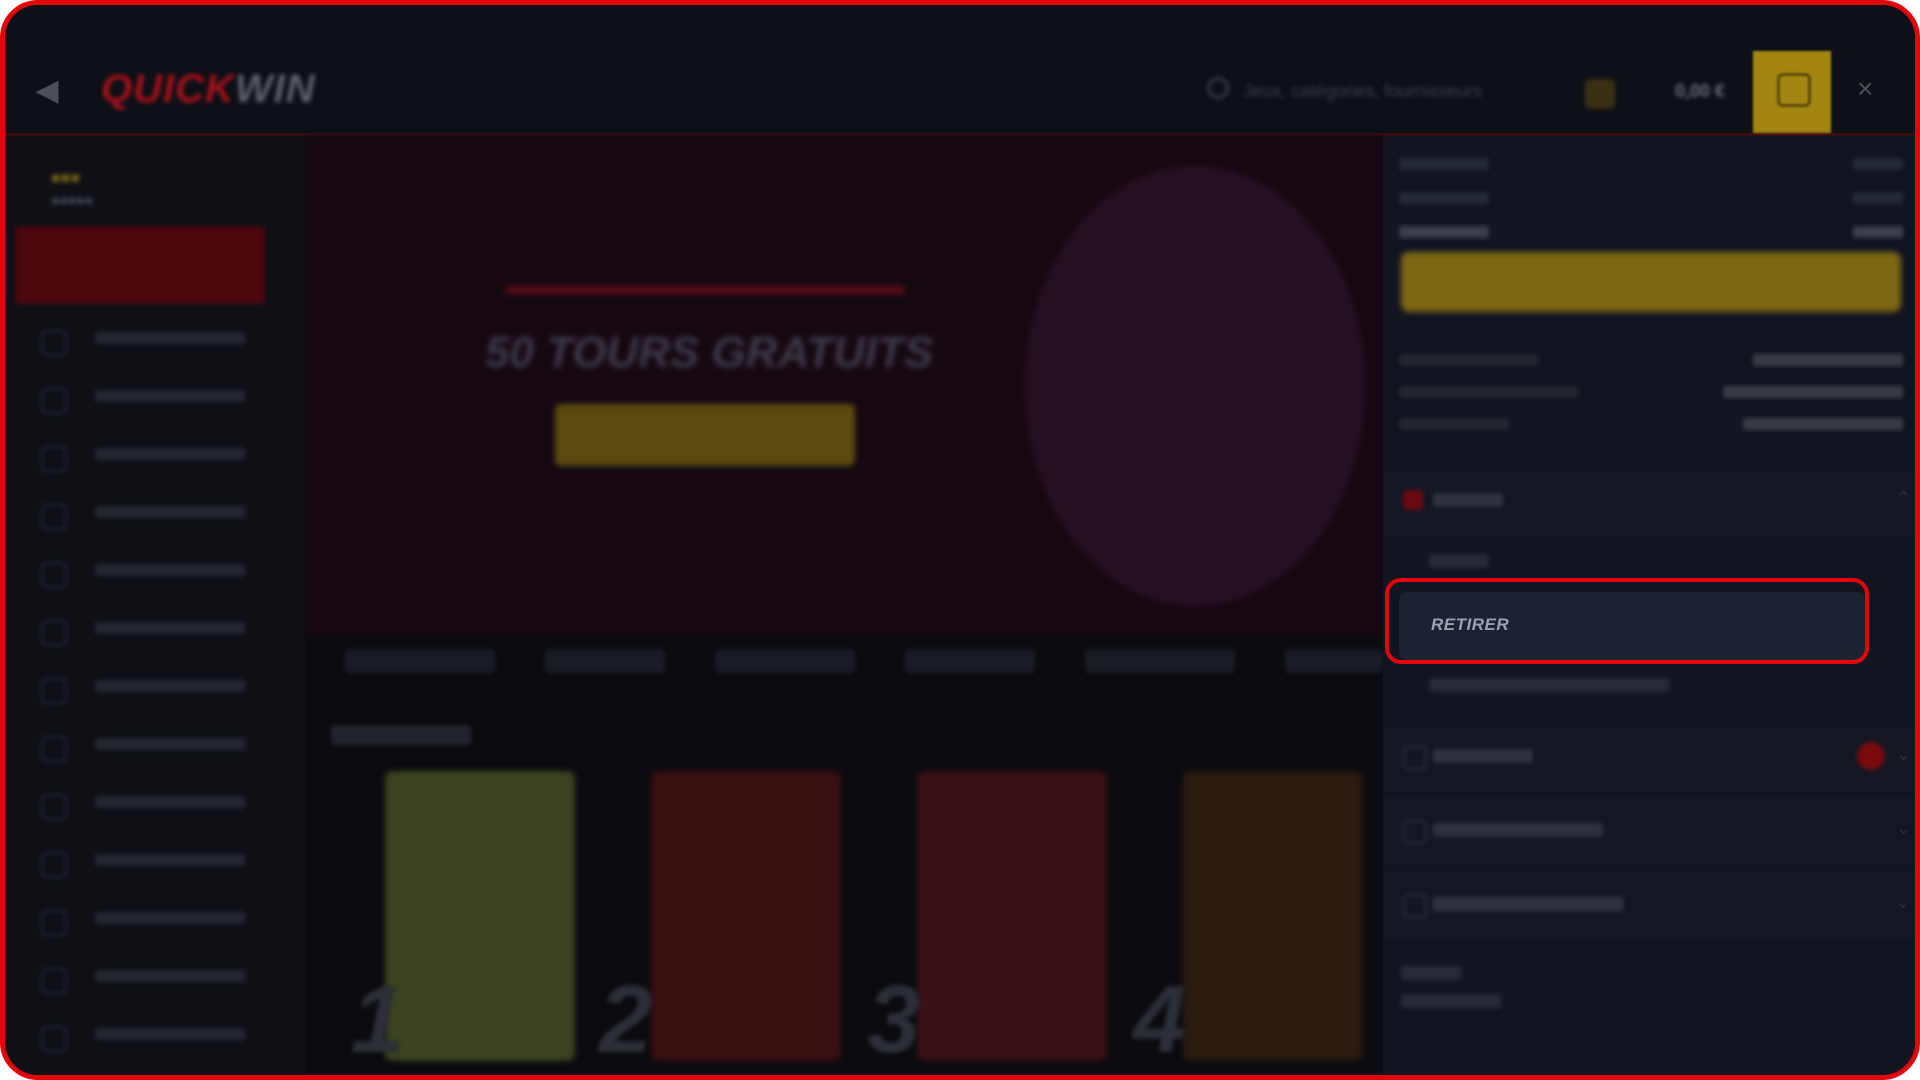 The image size is (1920, 1080). I want to click on search-icon, so click(1218, 88).